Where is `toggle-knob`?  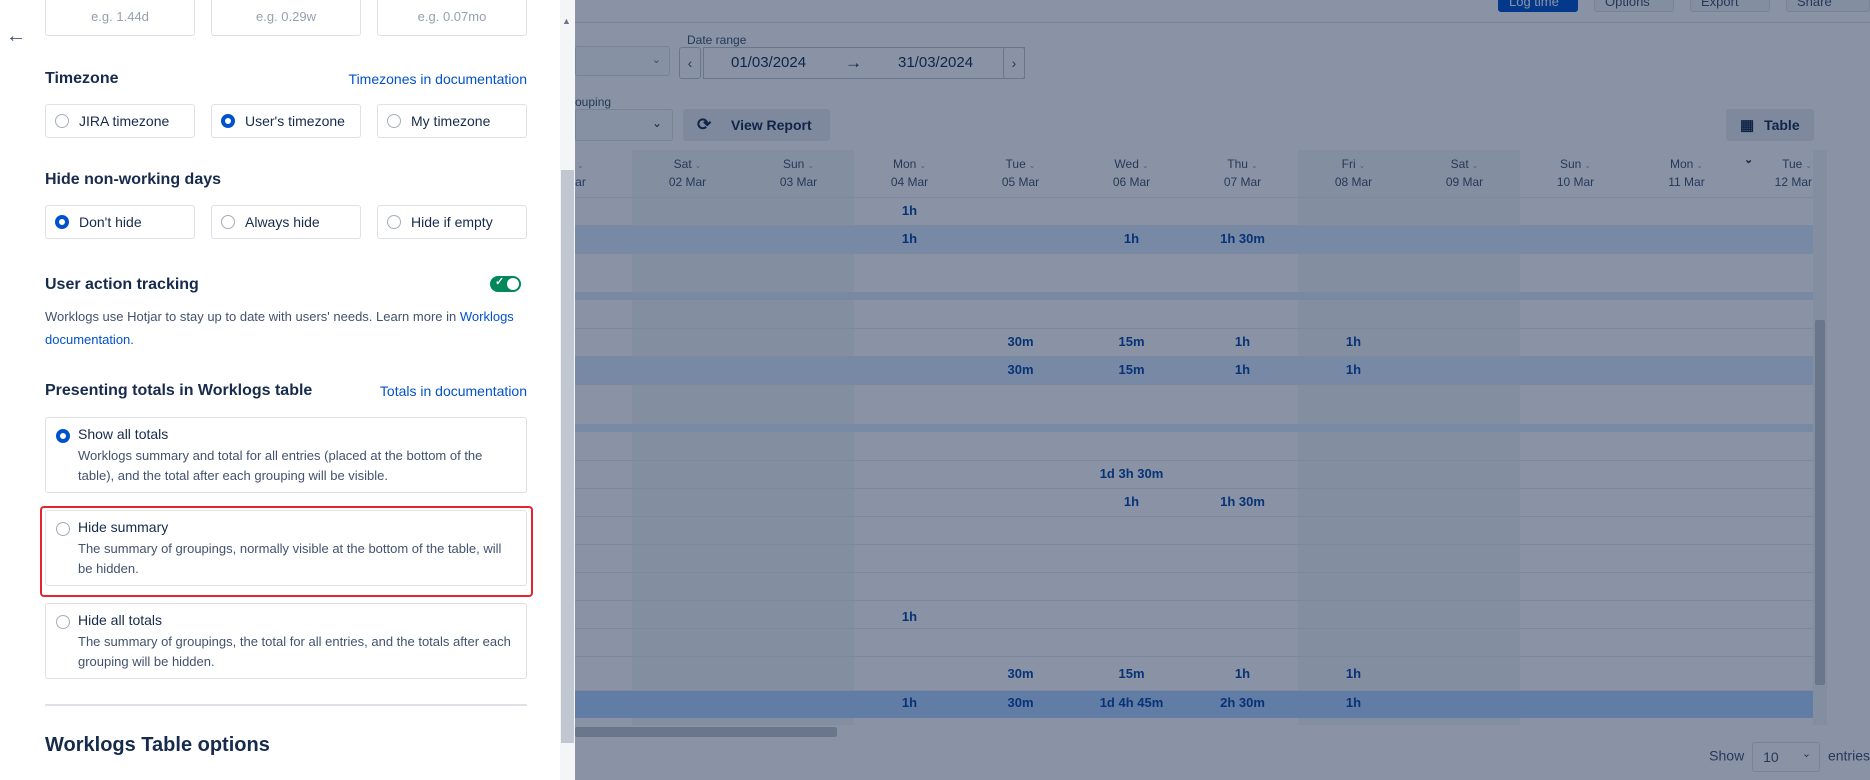 toggle-knob is located at coordinates (513, 284).